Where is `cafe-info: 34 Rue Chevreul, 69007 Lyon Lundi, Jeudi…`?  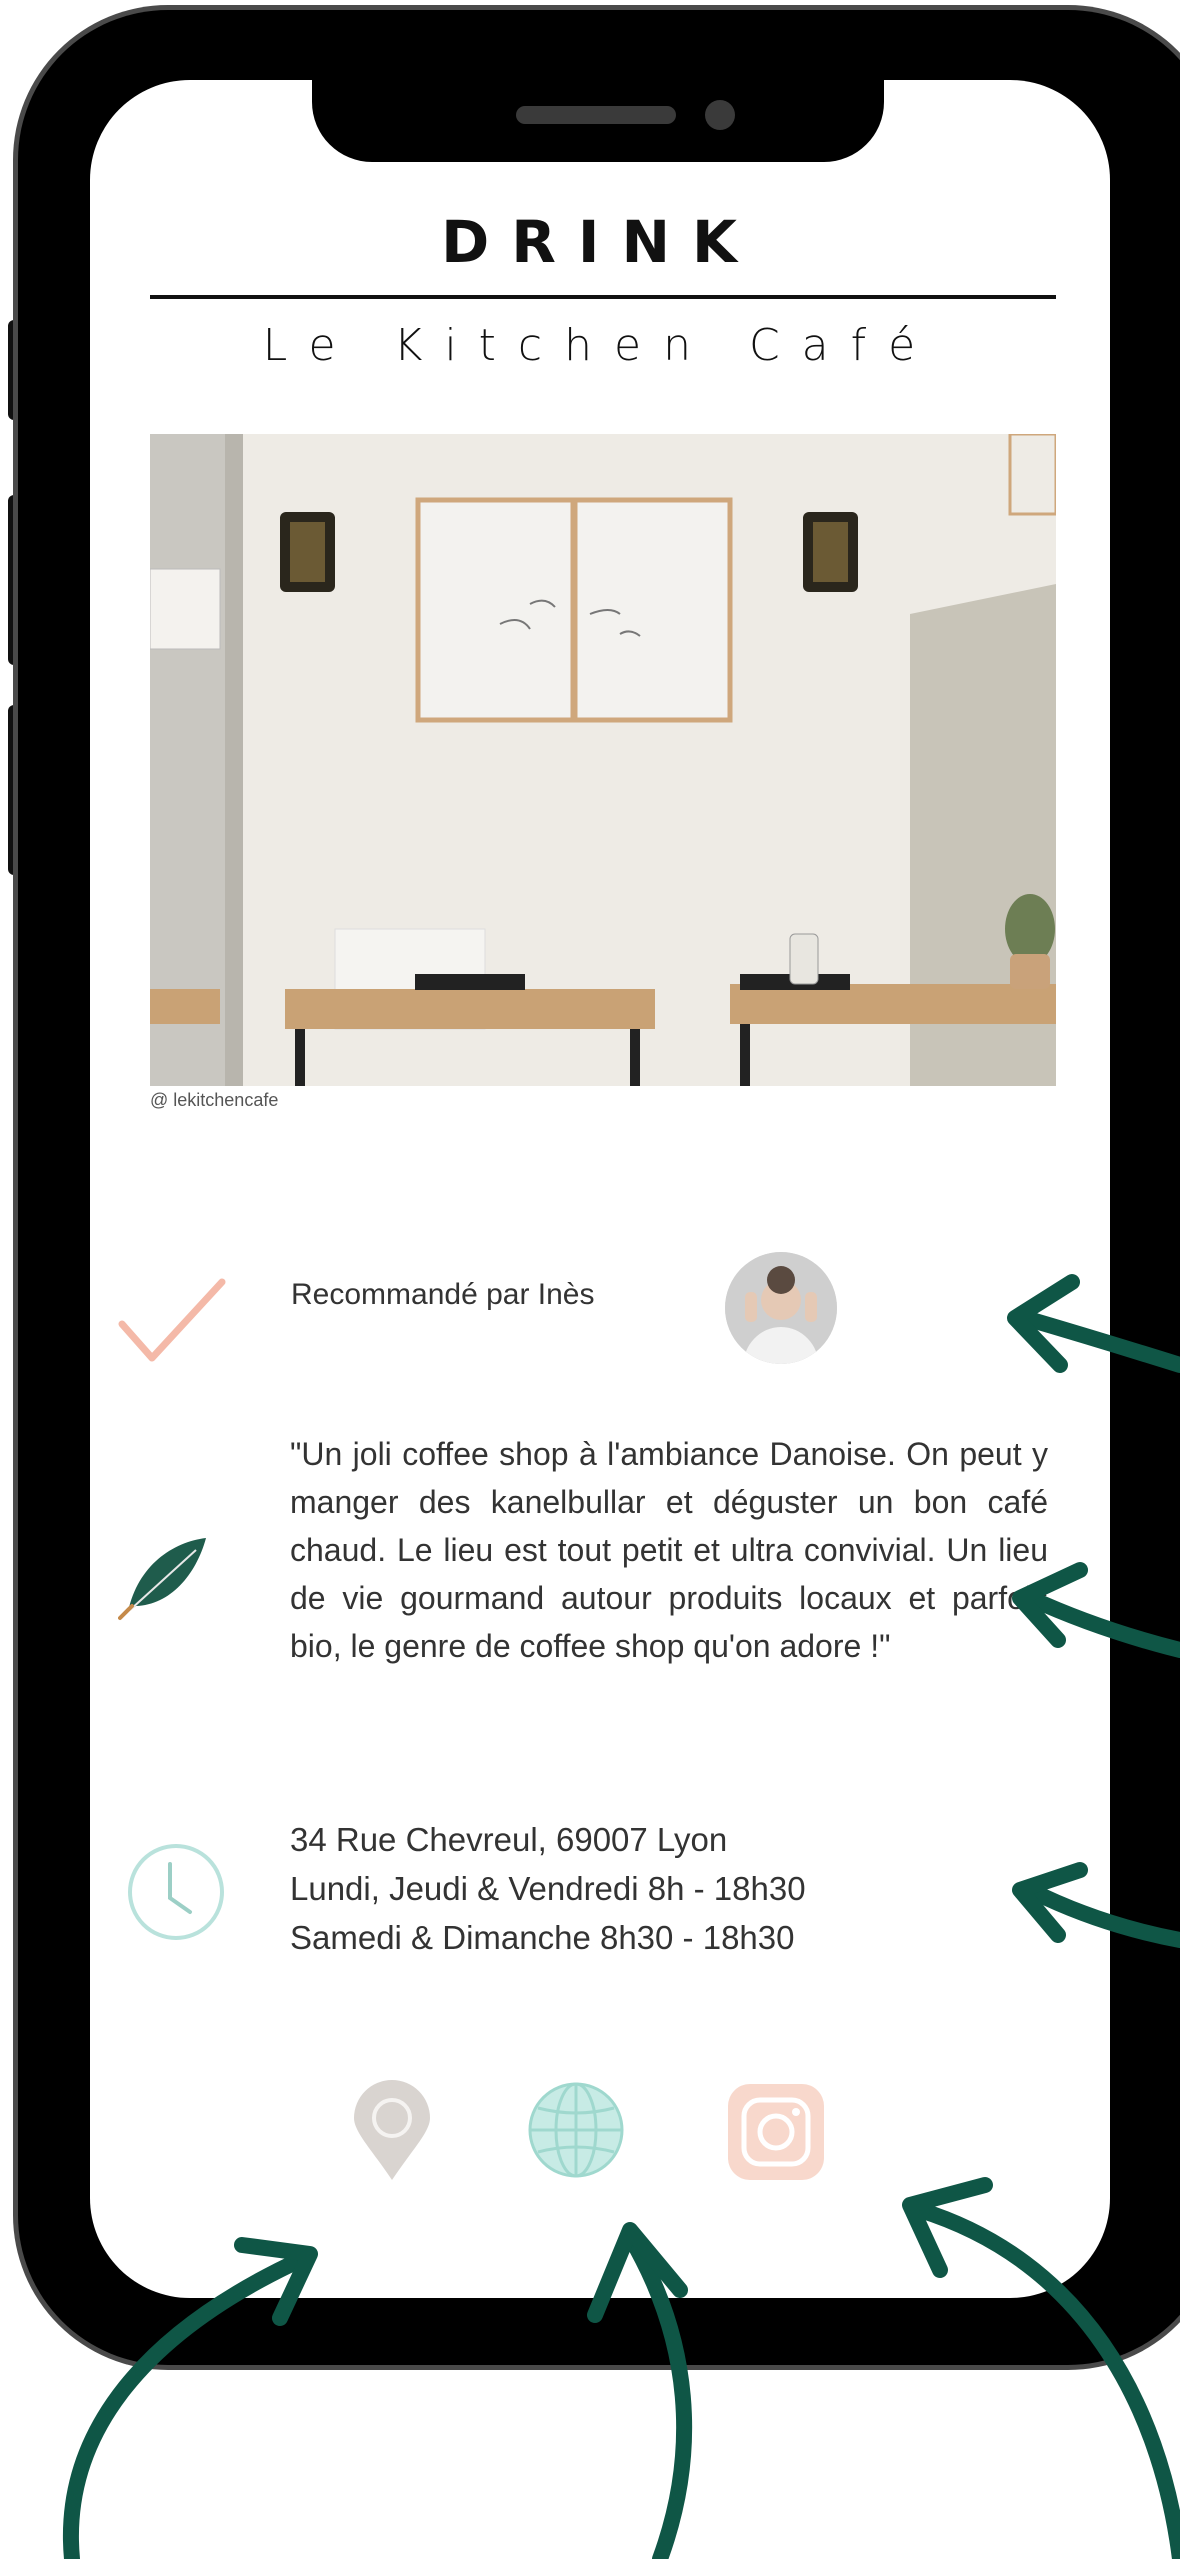 cafe-info: 34 Rue Chevreul, 69007 Lyon Lundi, Jeudi… is located at coordinates (548, 1888).